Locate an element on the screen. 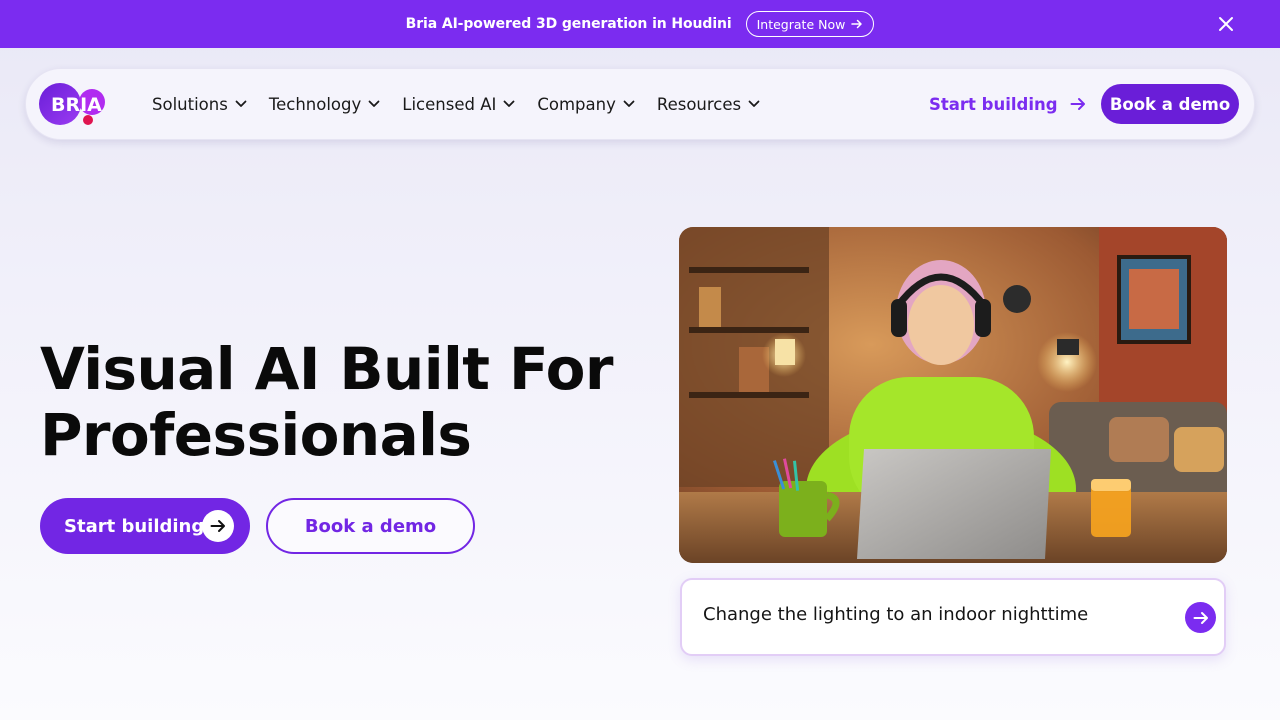  hero-title-line1: Visual AI Built For is located at coordinates (327, 369).